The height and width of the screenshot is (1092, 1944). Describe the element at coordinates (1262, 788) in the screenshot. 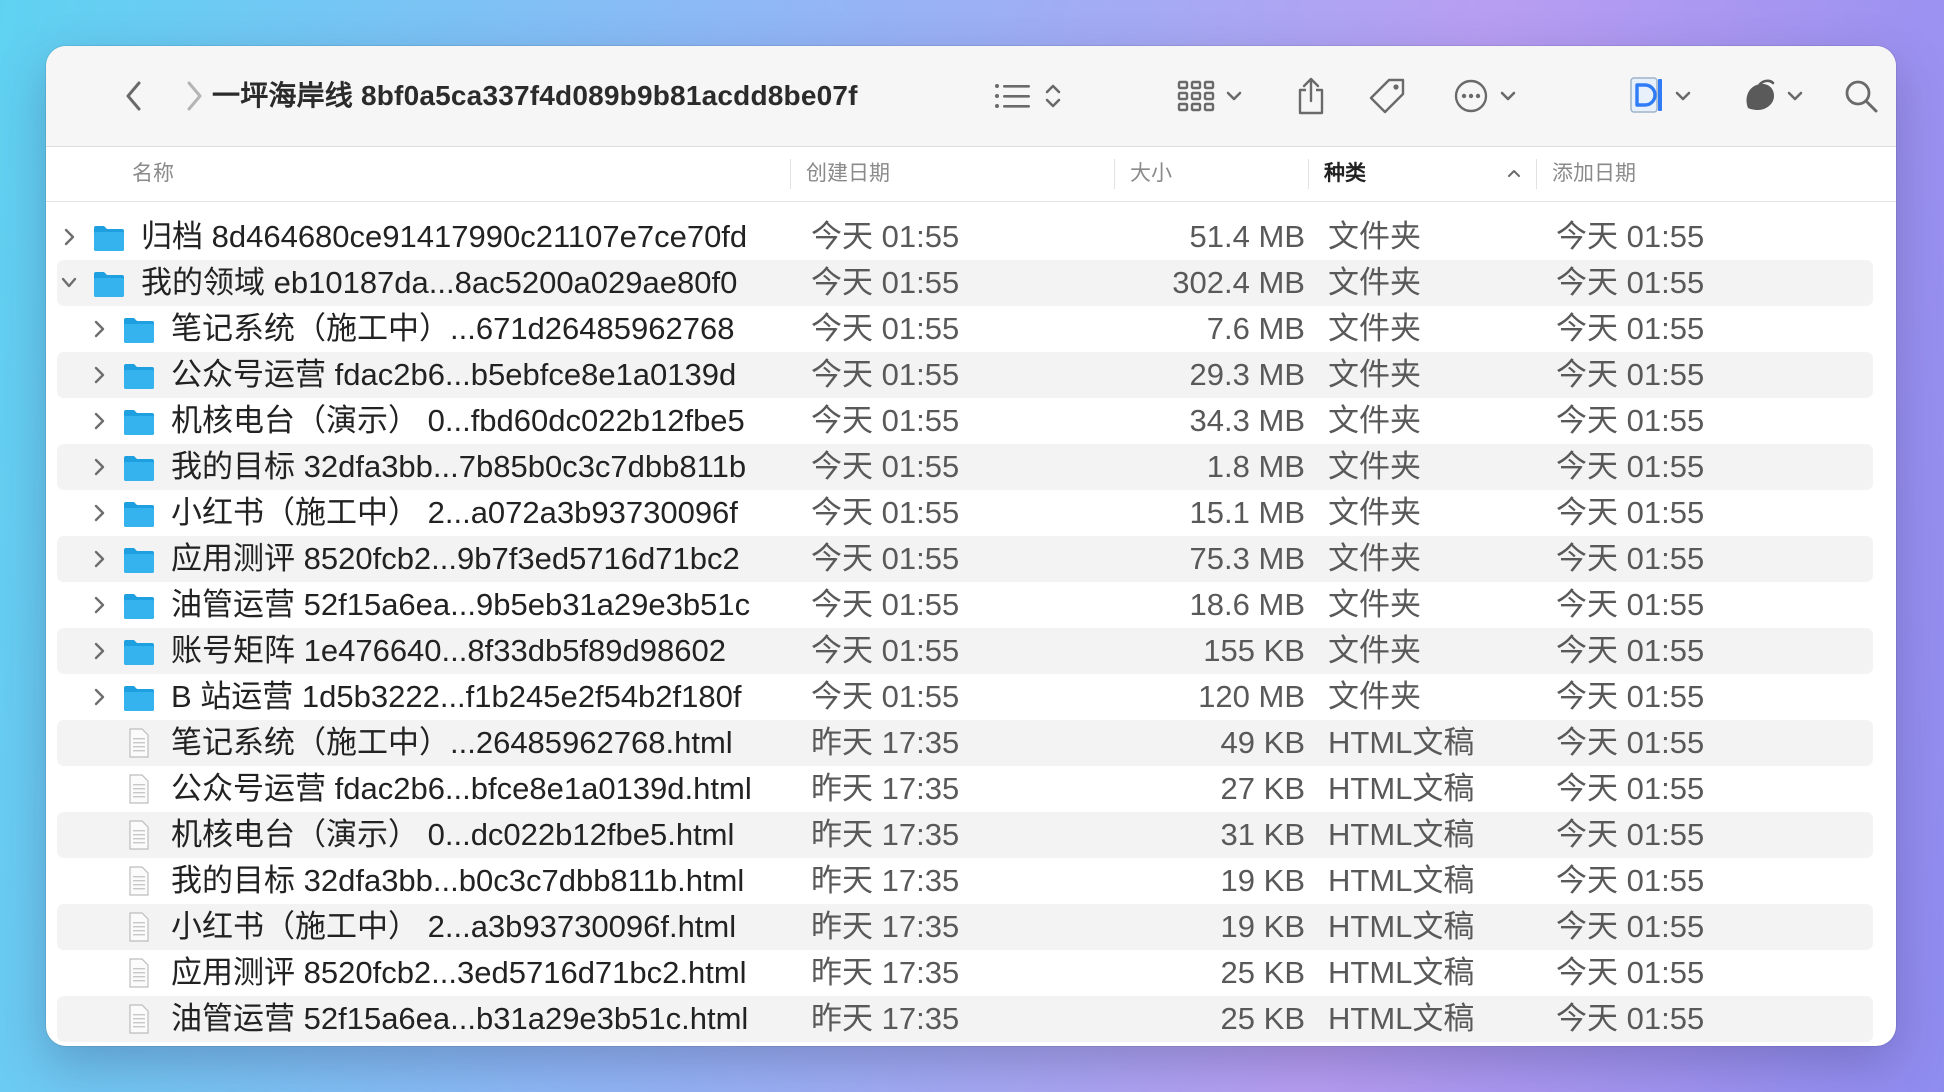

I see `file-size: 27 KB` at that location.